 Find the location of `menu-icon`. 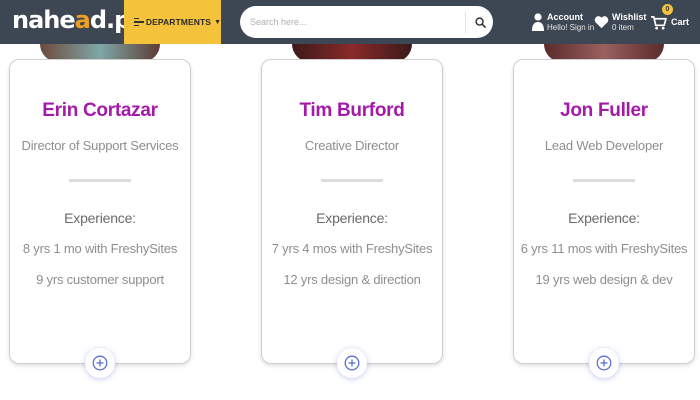

menu-icon is located at coordinates (139, 22).